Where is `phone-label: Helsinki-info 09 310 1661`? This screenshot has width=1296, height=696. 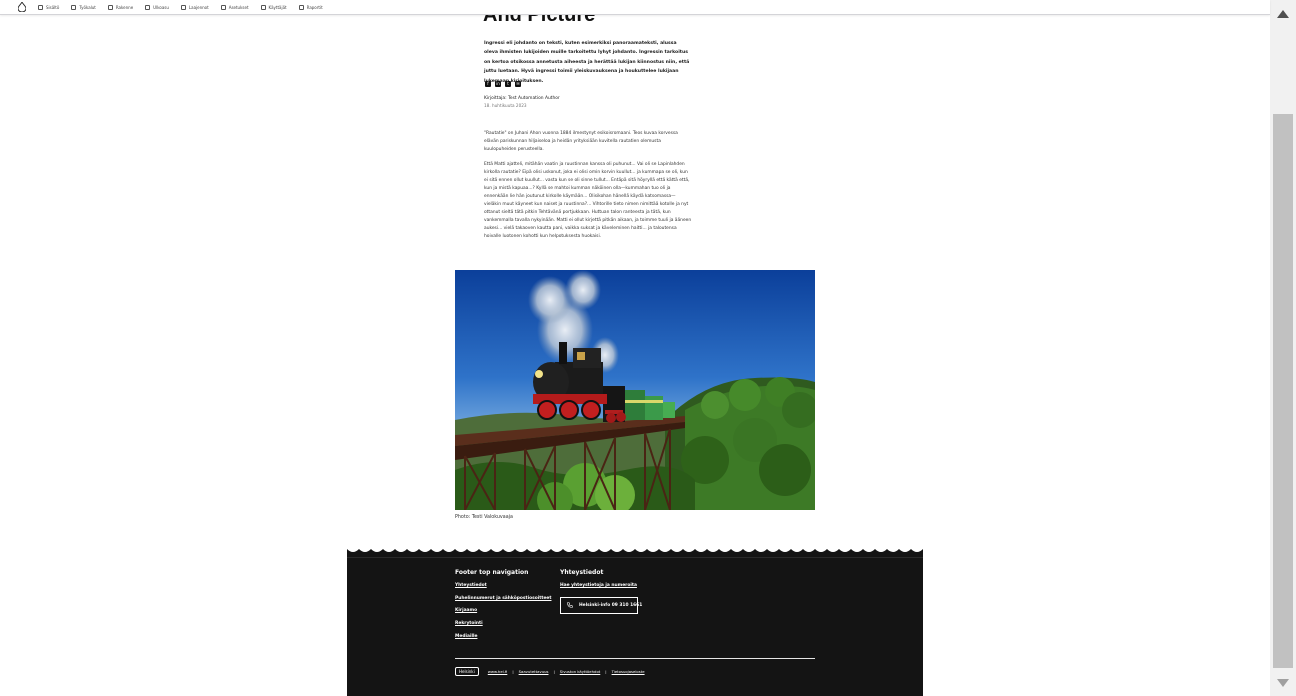
phone-label: Helsinki-info 09 310 1661 is located at coordinates (611, 605).